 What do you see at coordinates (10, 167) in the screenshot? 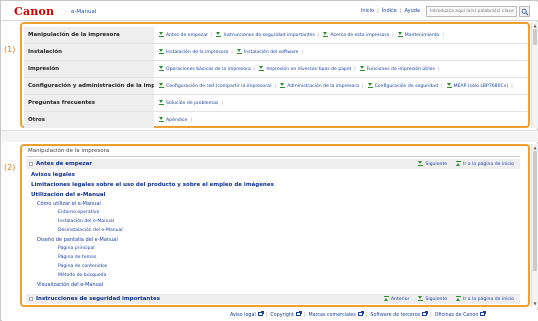
I see `callout-marker-2: (2)` at bounding box center [10, 167].